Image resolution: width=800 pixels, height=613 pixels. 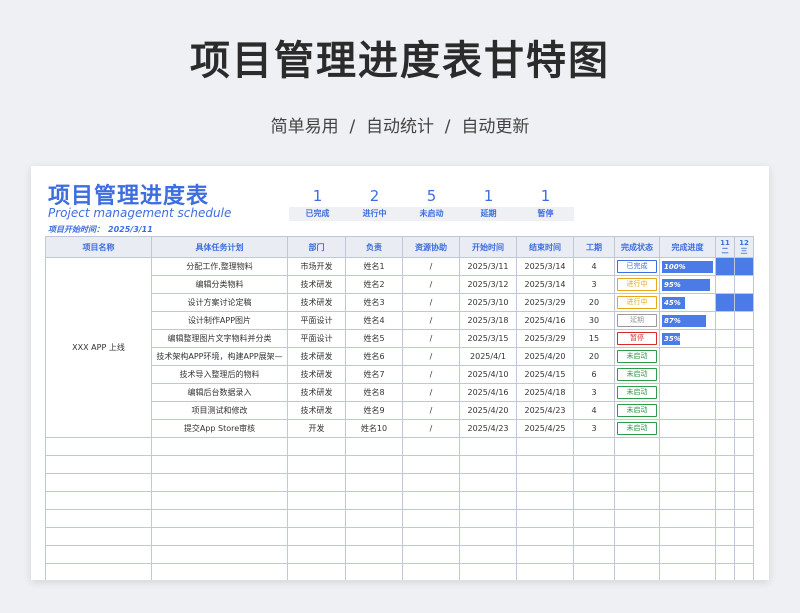 What do you see at coordinates (488, 266) in the screenshot?
I see `start-date-cell: 2025/3/11` at bounding box center [488, 266].